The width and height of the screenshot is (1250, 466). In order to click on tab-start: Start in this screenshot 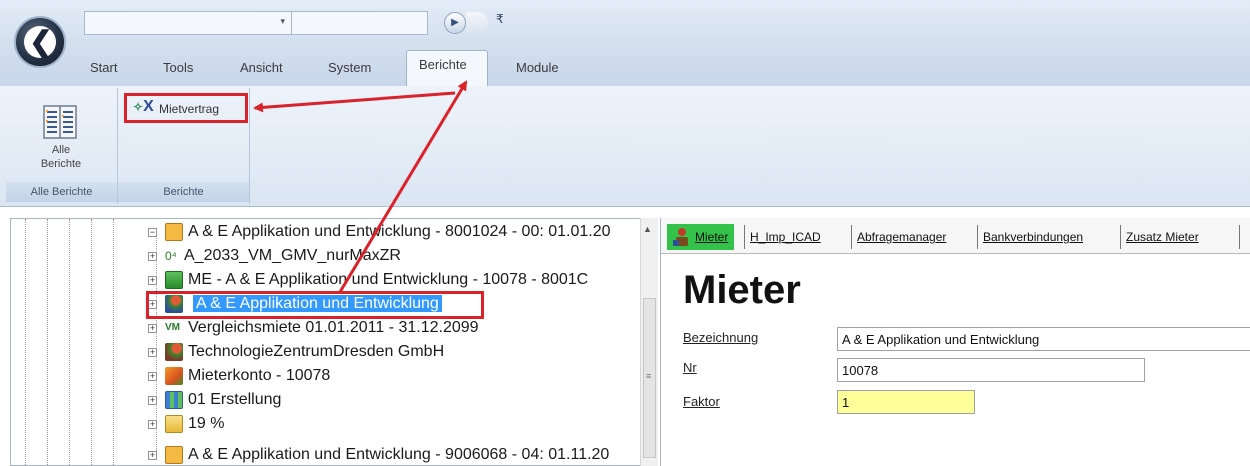, I will do `click(103, 68)`.